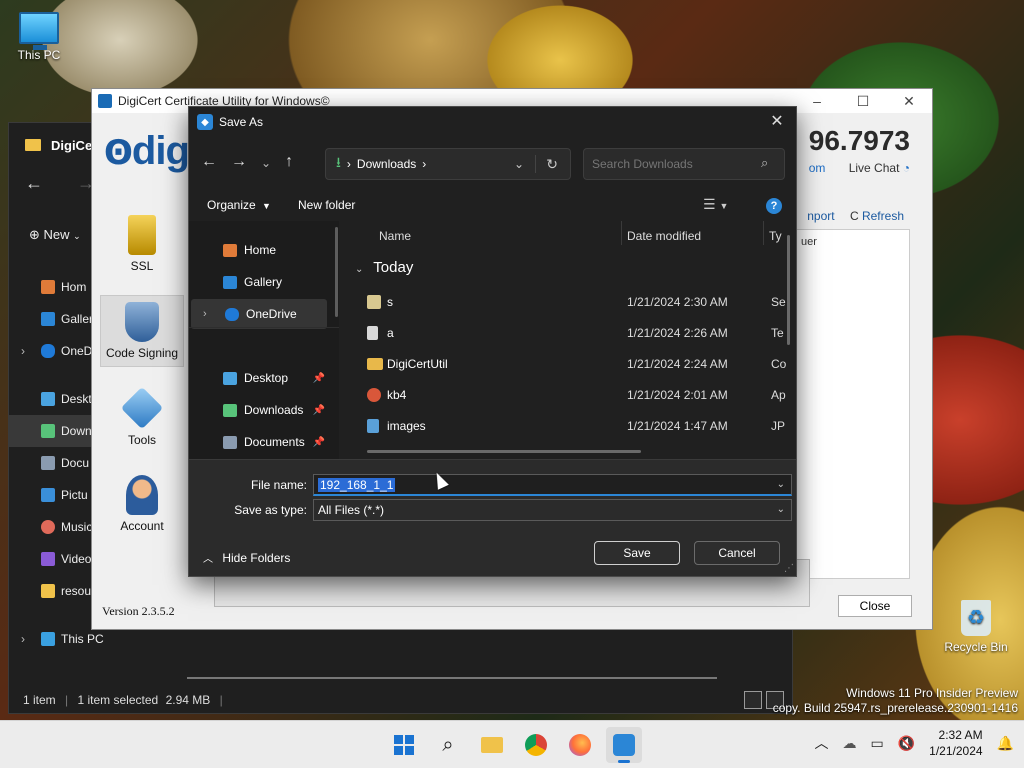 The image size is (1024, 768). Describe the element at coordinates (737, 553) in the screenshot. I see `cancel-button: Cancel` at that location.